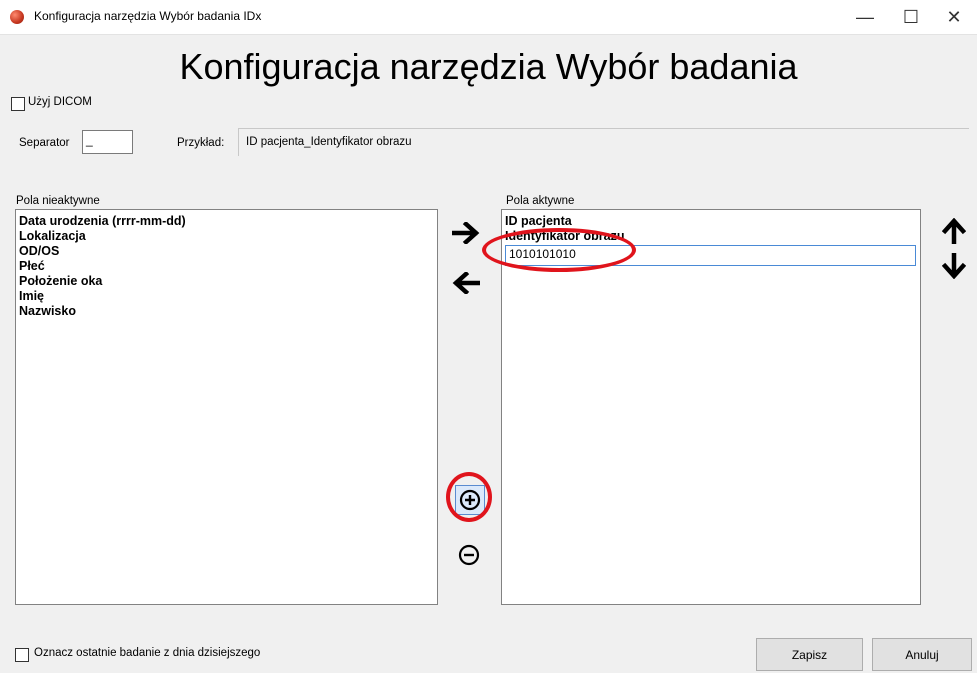 This screenshot has width=977, height=673. What do you see at coordinates (809, 654) in the screenshot?
I see `save-button: Zapisz` at bounding box center [809, 654].